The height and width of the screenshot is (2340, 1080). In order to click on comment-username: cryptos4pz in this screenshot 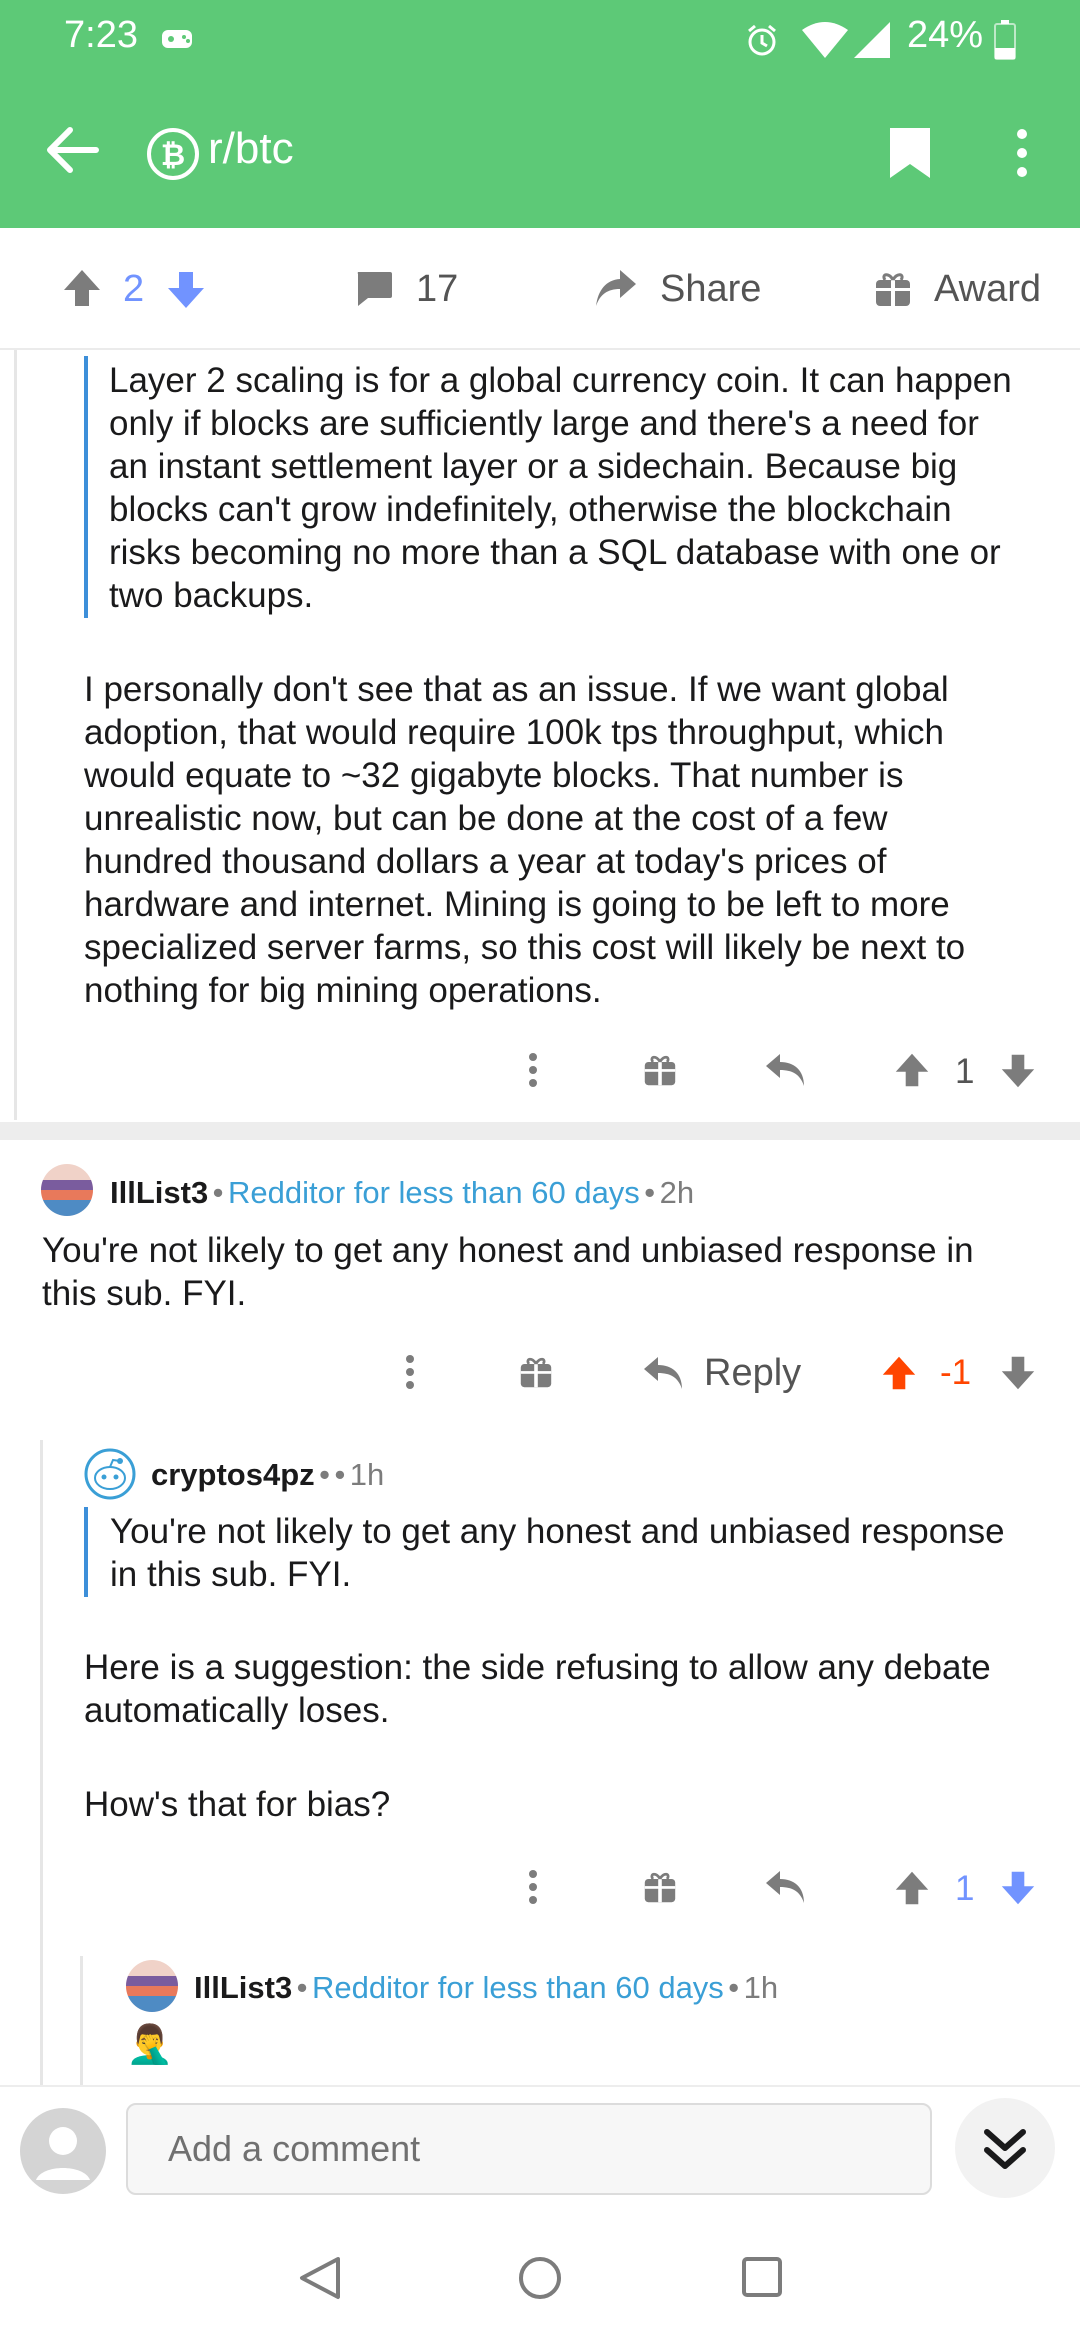, I will do `click(233, 1474)`.